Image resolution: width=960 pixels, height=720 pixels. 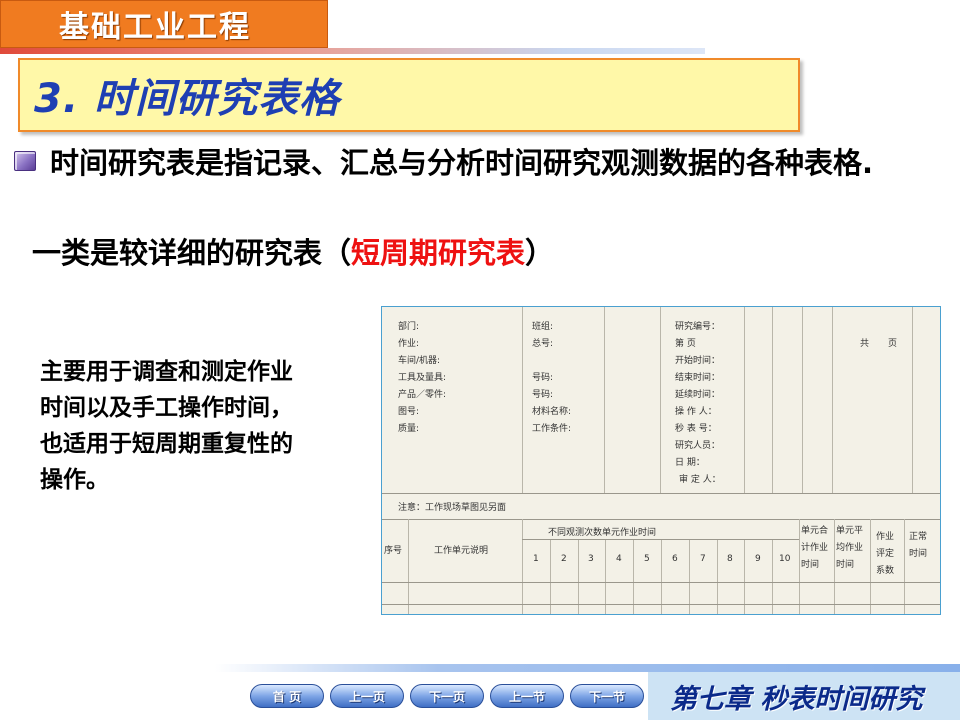 I want to click on header-stripe, so click(x=352, y=51).